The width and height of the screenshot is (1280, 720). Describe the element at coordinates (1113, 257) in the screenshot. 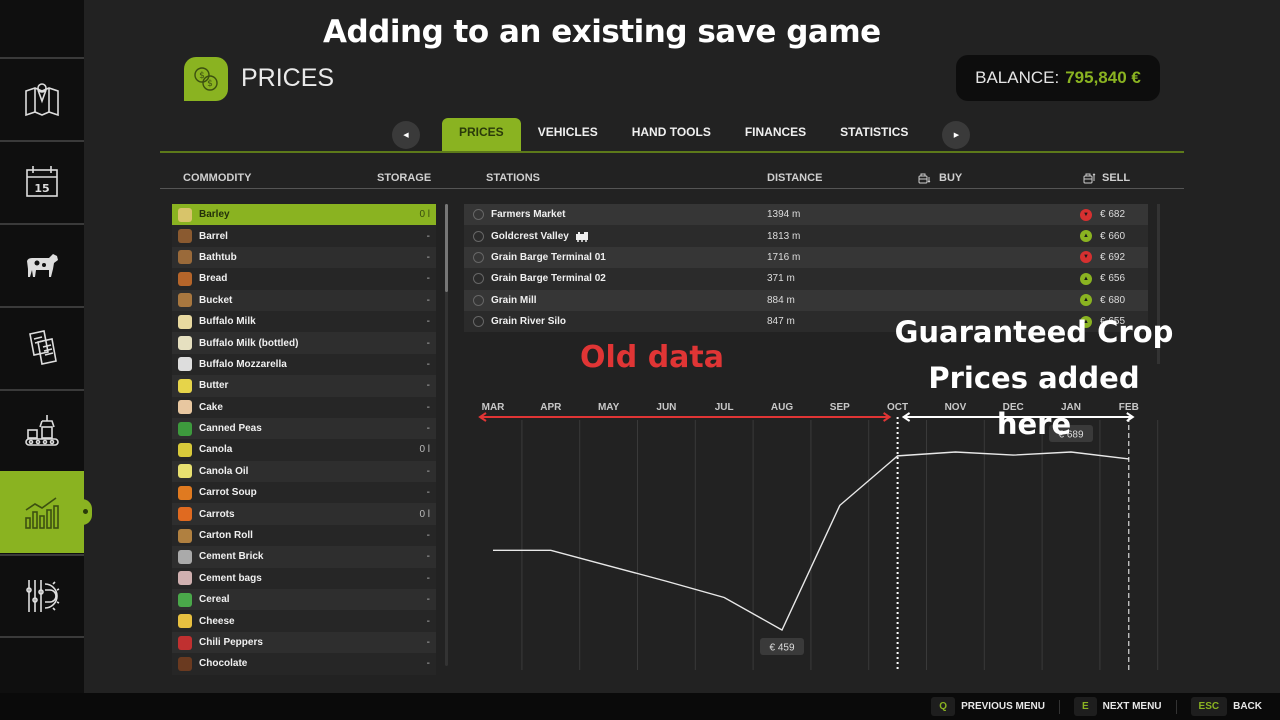

I see `station-sell-price: € 692` at that location.